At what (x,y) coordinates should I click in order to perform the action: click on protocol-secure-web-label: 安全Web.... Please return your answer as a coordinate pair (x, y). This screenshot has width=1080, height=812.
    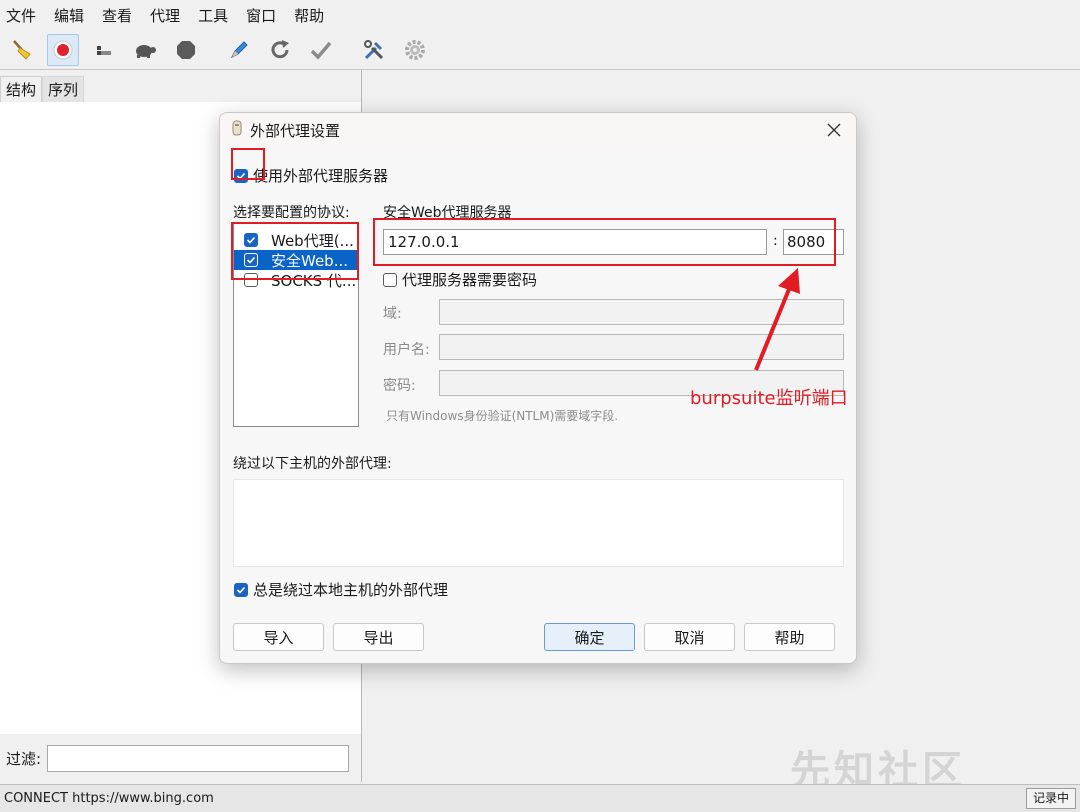
    Looking at the image, I should click on (310, 260).